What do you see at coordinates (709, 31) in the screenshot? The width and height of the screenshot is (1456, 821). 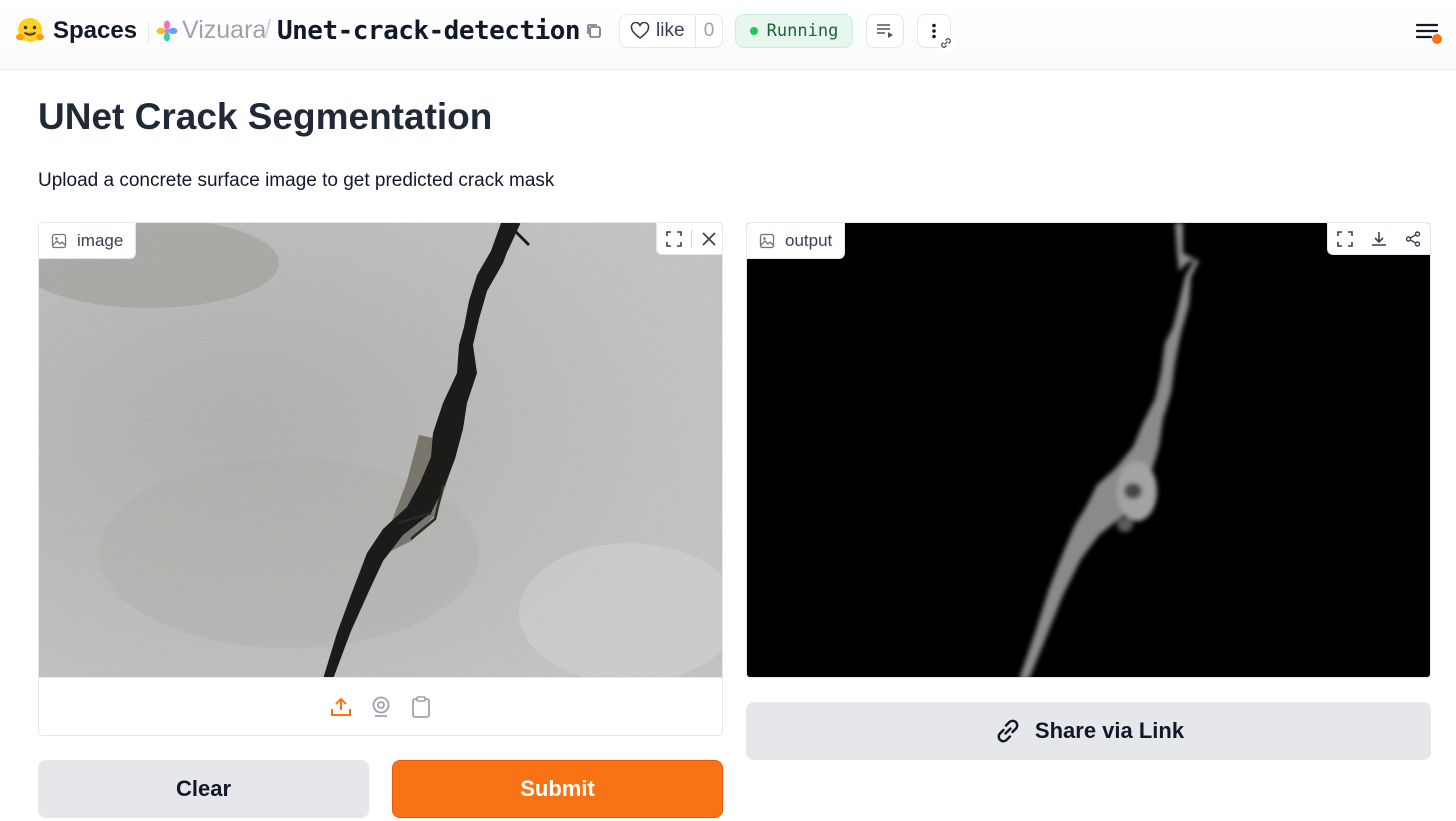 I see `like-count: 0` at bounding box center [709, 31].